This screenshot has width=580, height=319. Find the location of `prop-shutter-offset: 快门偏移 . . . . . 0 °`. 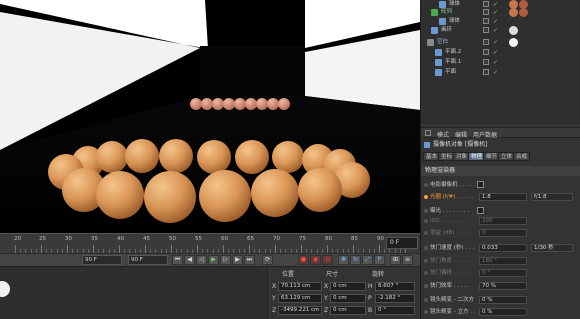

prop-shutter-offset: 快门偏移 . . . . . 0 ° is located at coordinates (500, 273).